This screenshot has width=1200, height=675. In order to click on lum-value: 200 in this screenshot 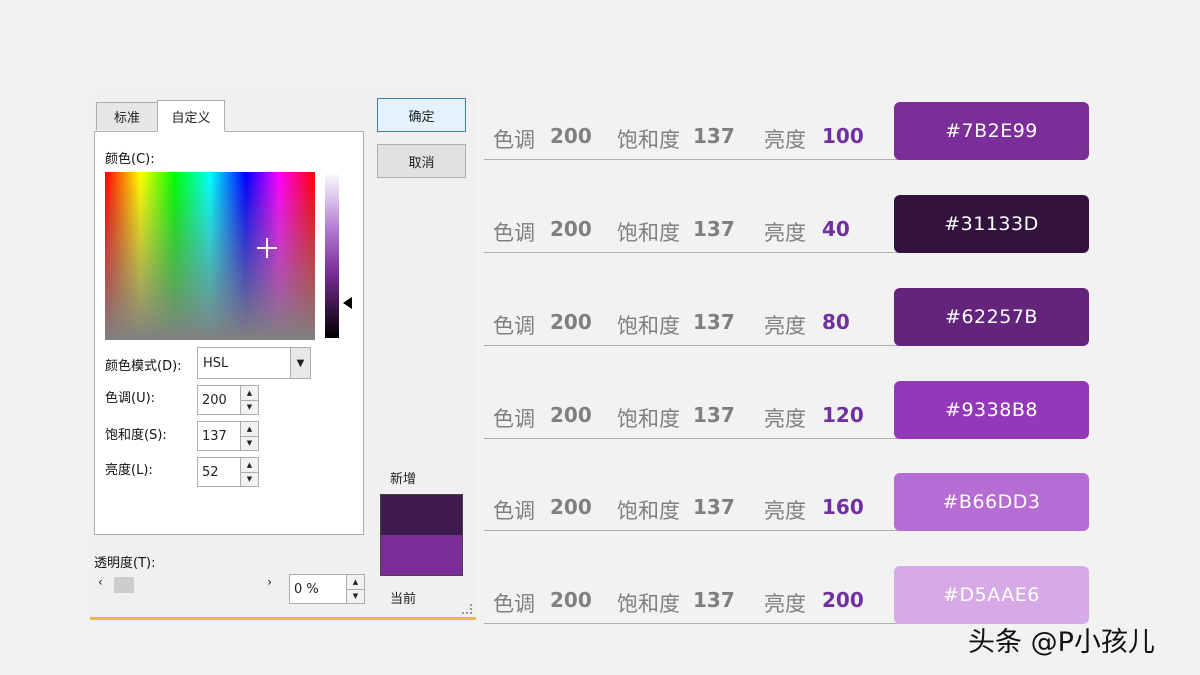, I will do `click(843, 600)`.